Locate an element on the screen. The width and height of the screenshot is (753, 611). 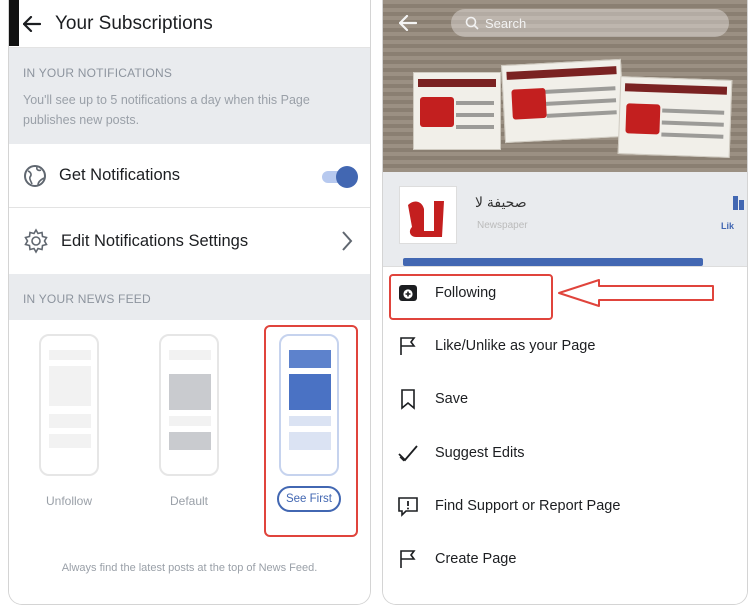
check-icon is located at coordinates (408, 453).